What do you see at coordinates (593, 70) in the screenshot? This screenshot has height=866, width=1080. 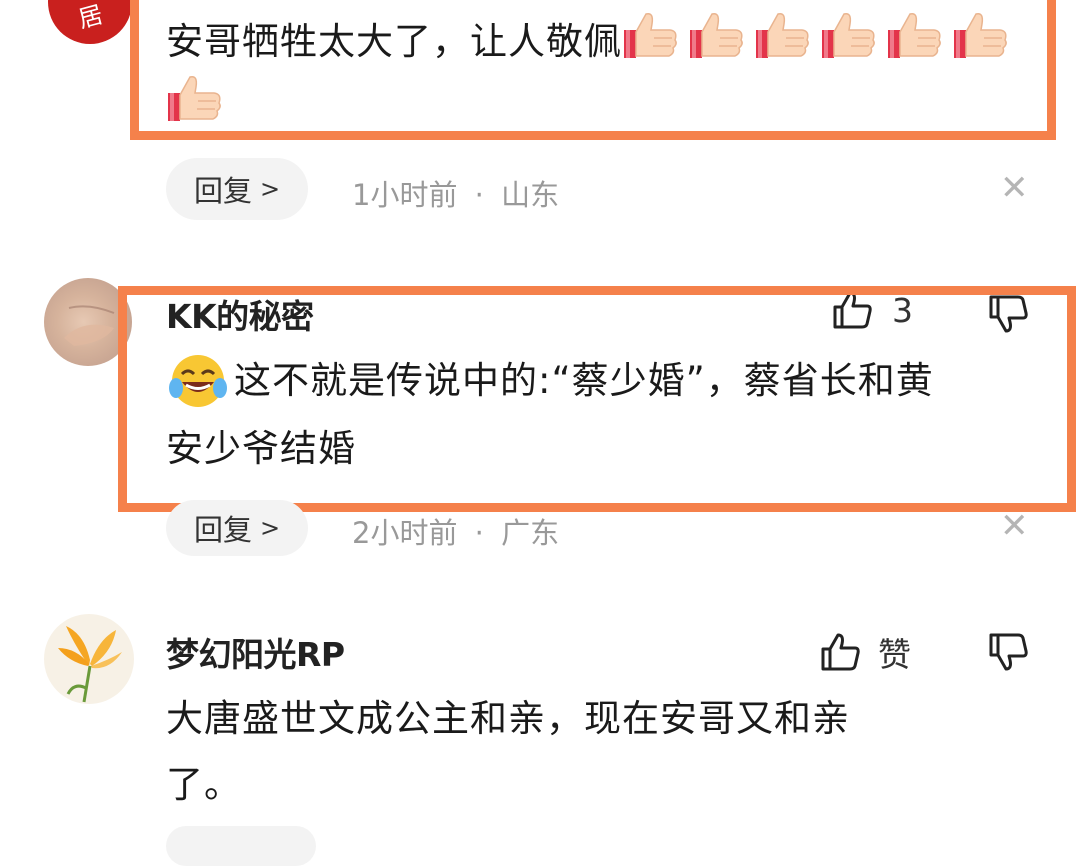 I see `highlight-box` at bounding box center [593, 70].